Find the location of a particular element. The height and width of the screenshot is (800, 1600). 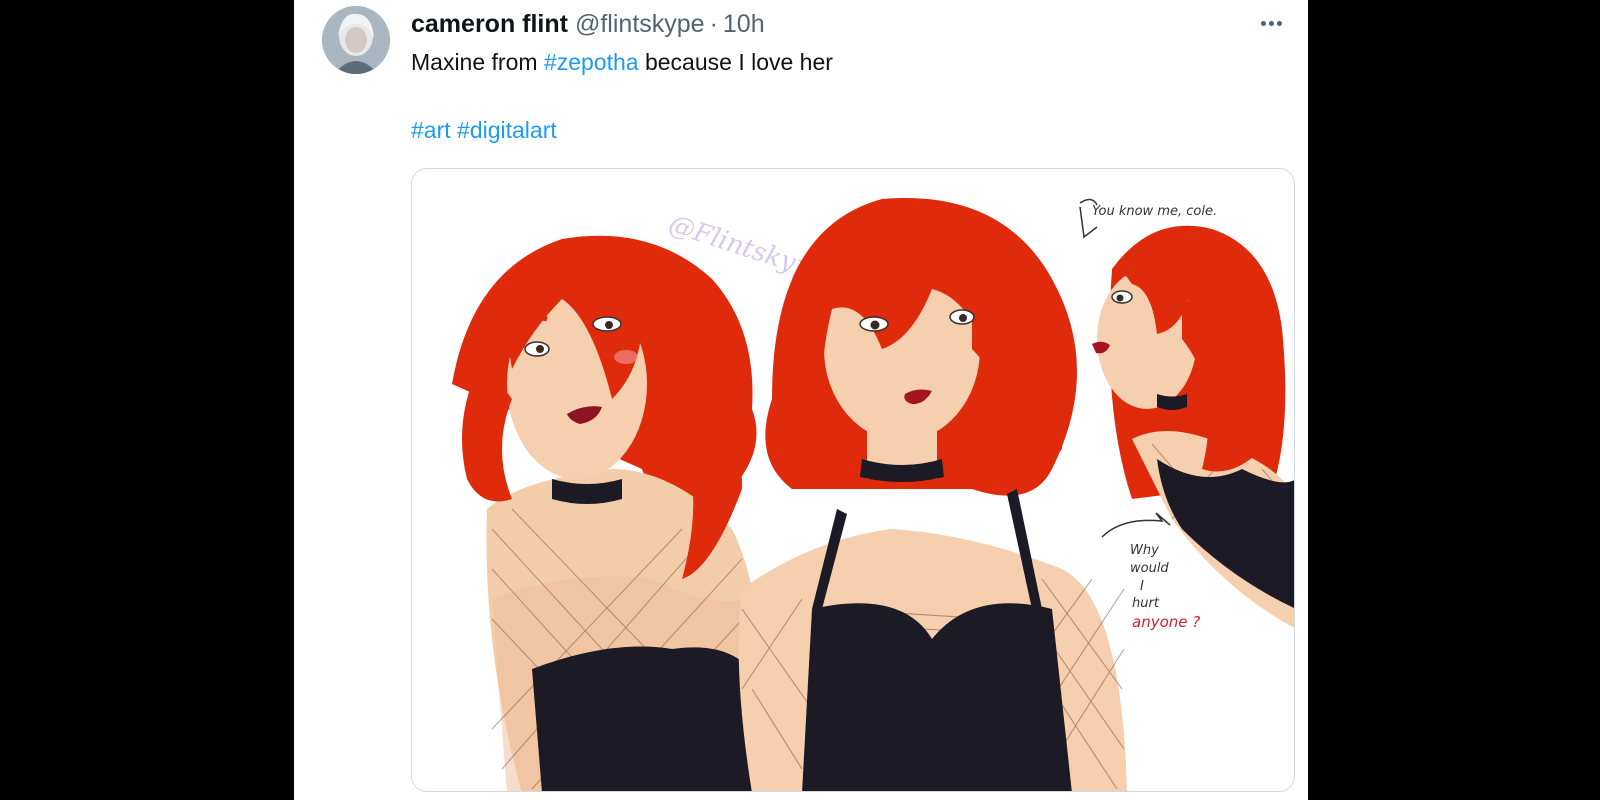

avatar-image is located at coordinates (356, 40).